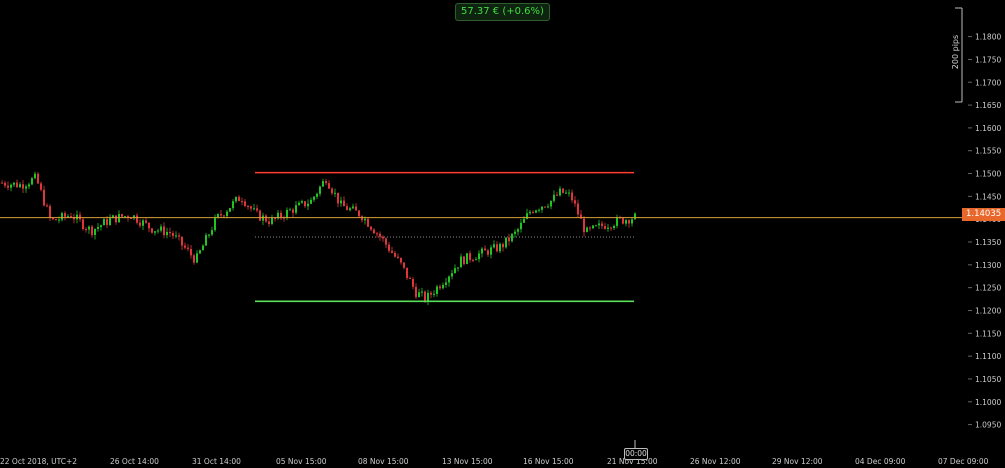  What do you see at coordinates (715, 461) in the screenshot?
I see `x-tick-label: 26 Nov 12:00` at bounding box center [715, 461].